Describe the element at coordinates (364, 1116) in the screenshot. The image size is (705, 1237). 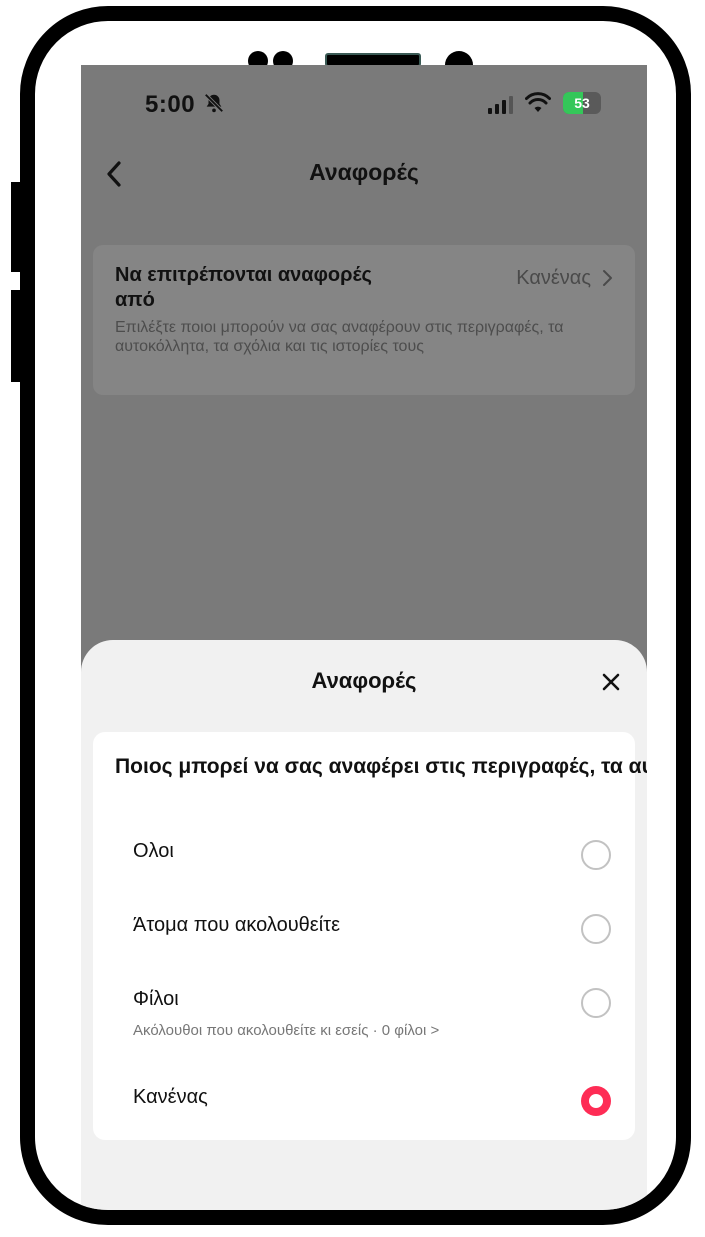
I see `option-no-one: Κανένας` at that location.